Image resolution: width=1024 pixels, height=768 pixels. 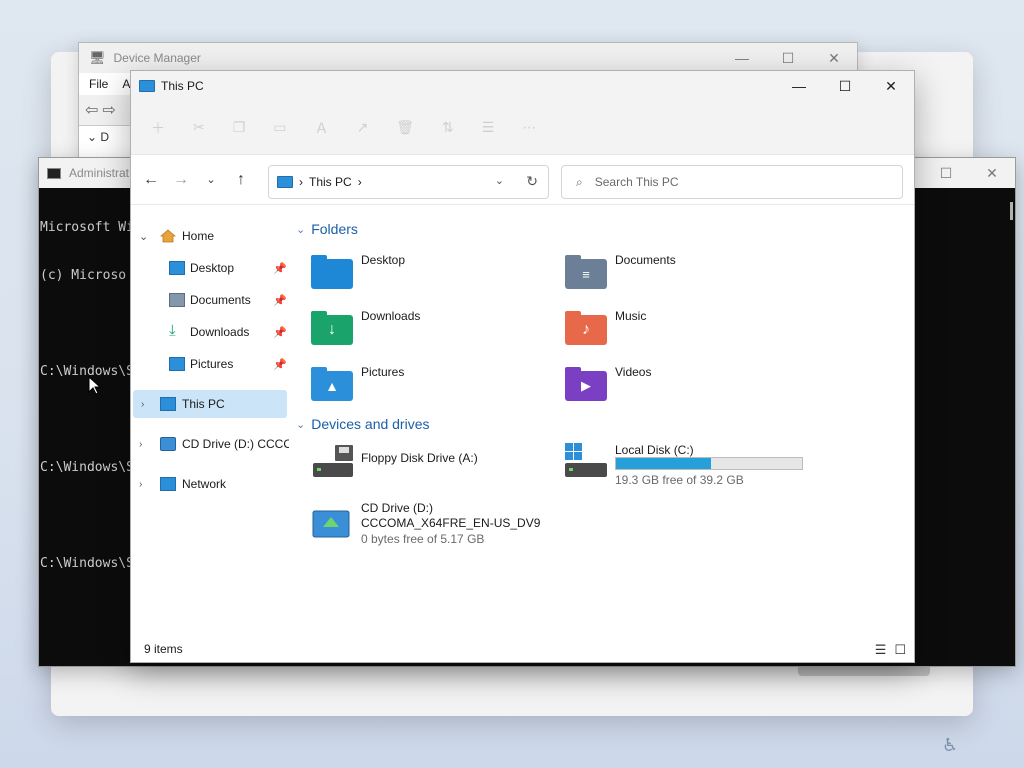 I want to click on sidebar-item-label: Pictures, so click(x=212, y=364).